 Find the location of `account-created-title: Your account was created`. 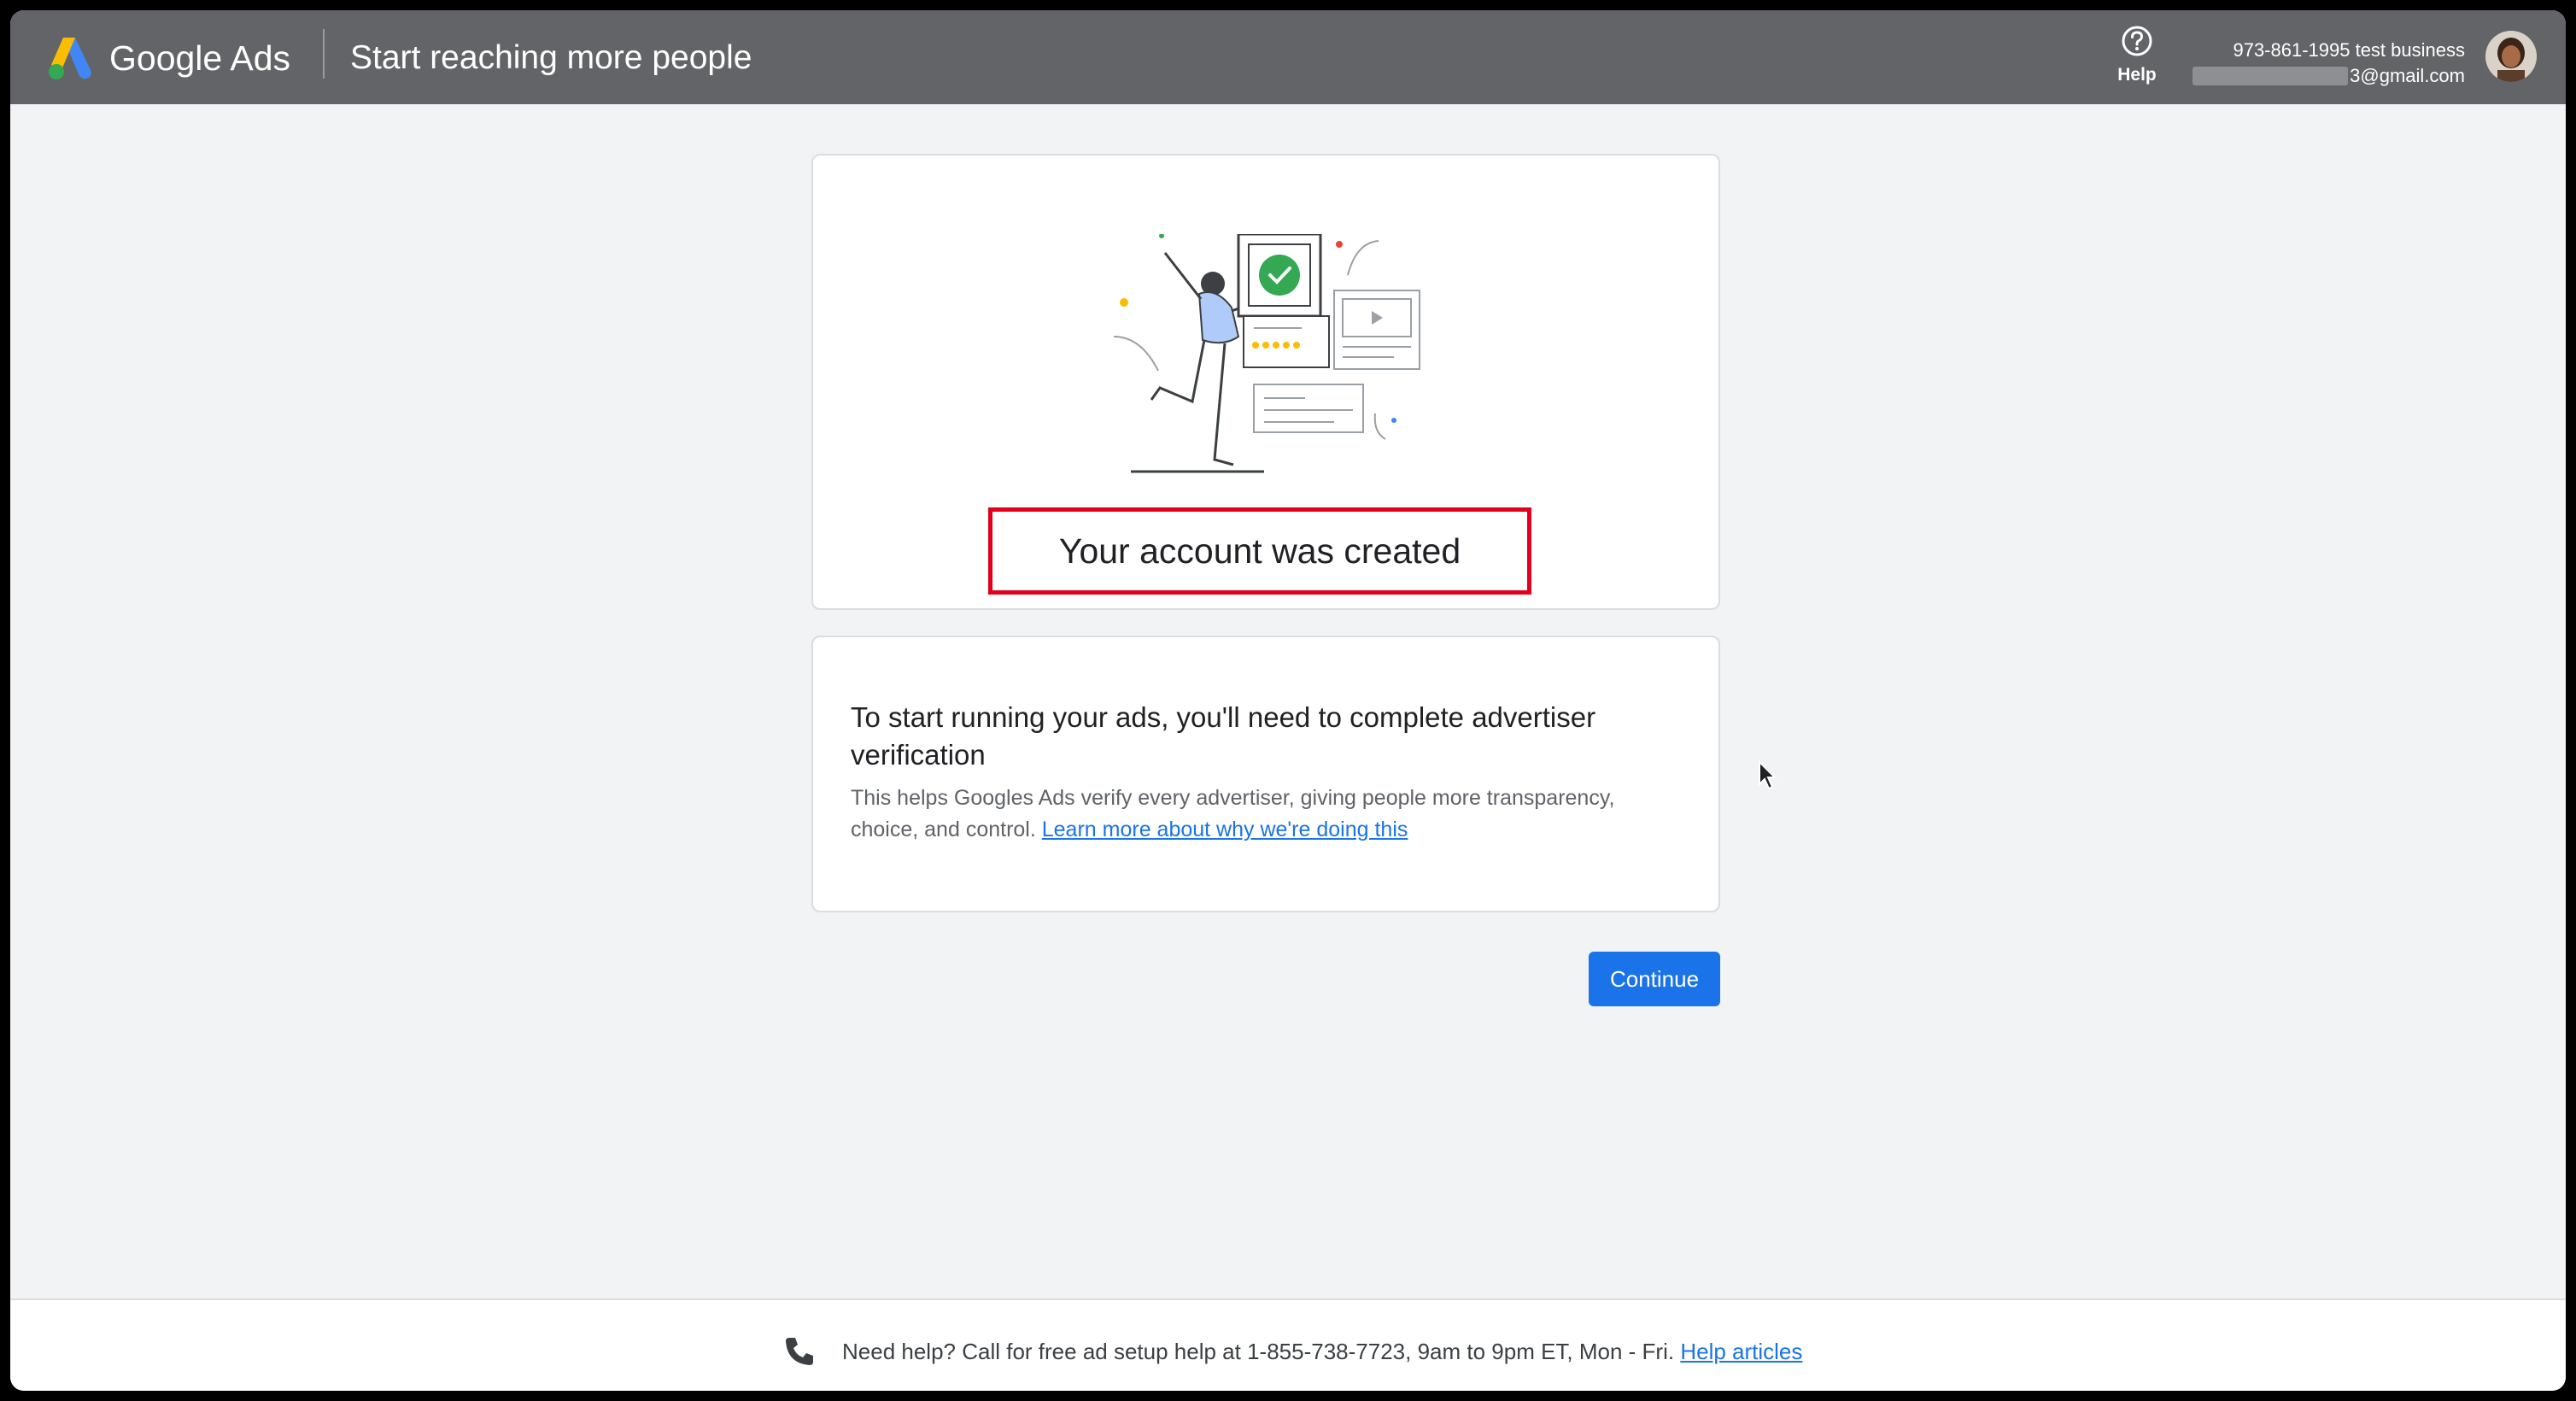

account-created-title: Your account was created is located at coordinates (1259, 551).